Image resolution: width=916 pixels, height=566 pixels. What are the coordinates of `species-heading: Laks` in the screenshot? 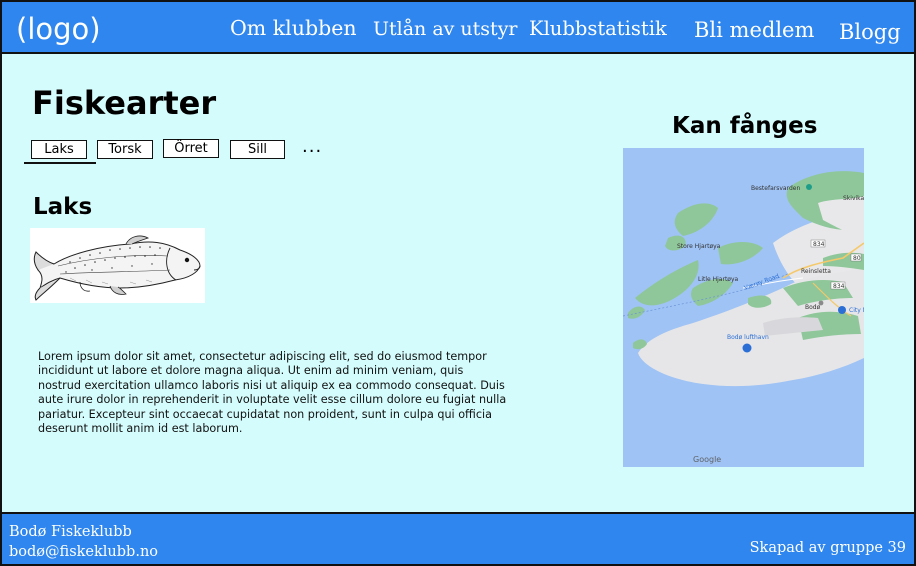 It's located at (63, 207).